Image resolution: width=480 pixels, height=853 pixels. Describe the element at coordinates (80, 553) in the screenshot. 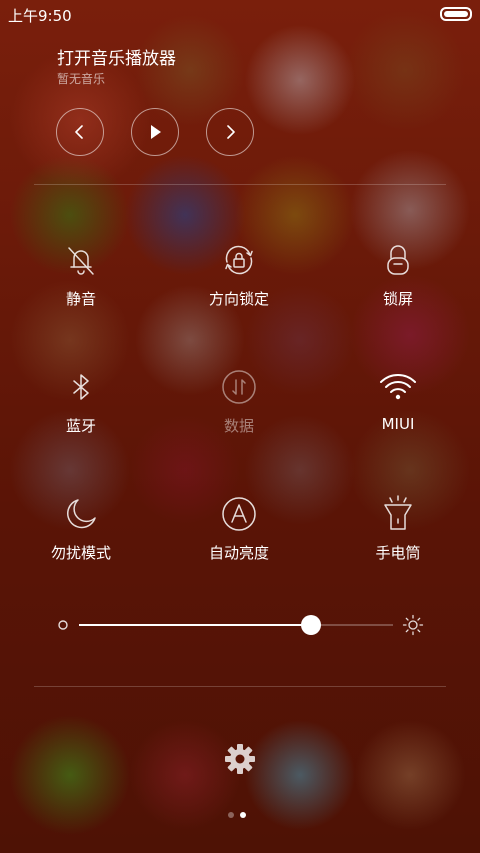

I see `toggle-label: 勿扰模式` at that location.